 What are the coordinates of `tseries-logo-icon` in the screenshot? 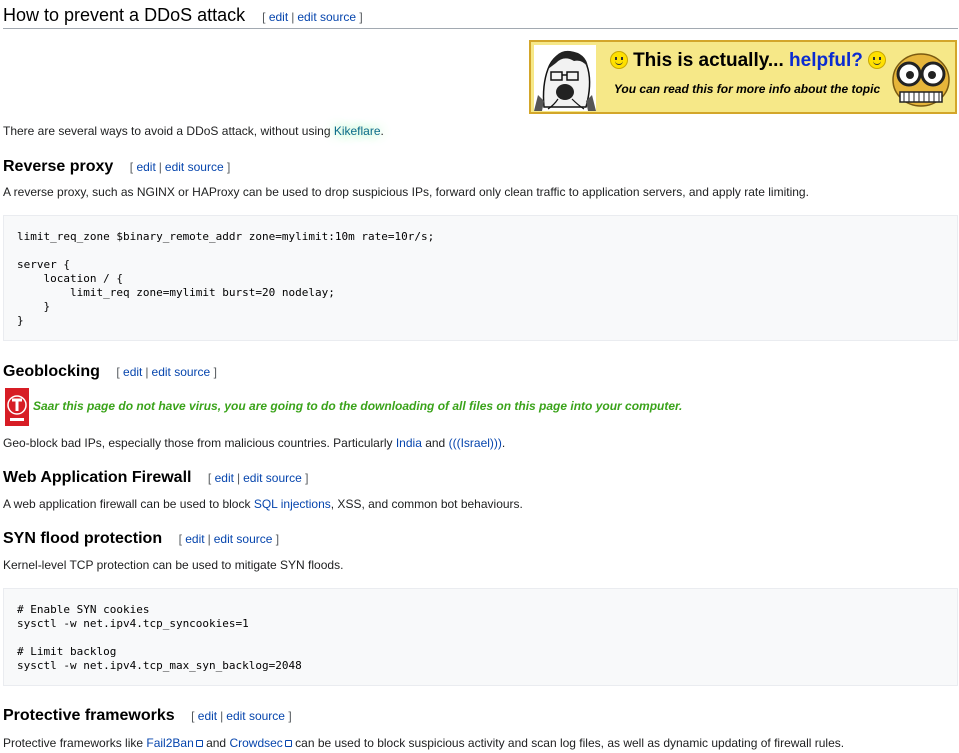 It's located at (17, 407).